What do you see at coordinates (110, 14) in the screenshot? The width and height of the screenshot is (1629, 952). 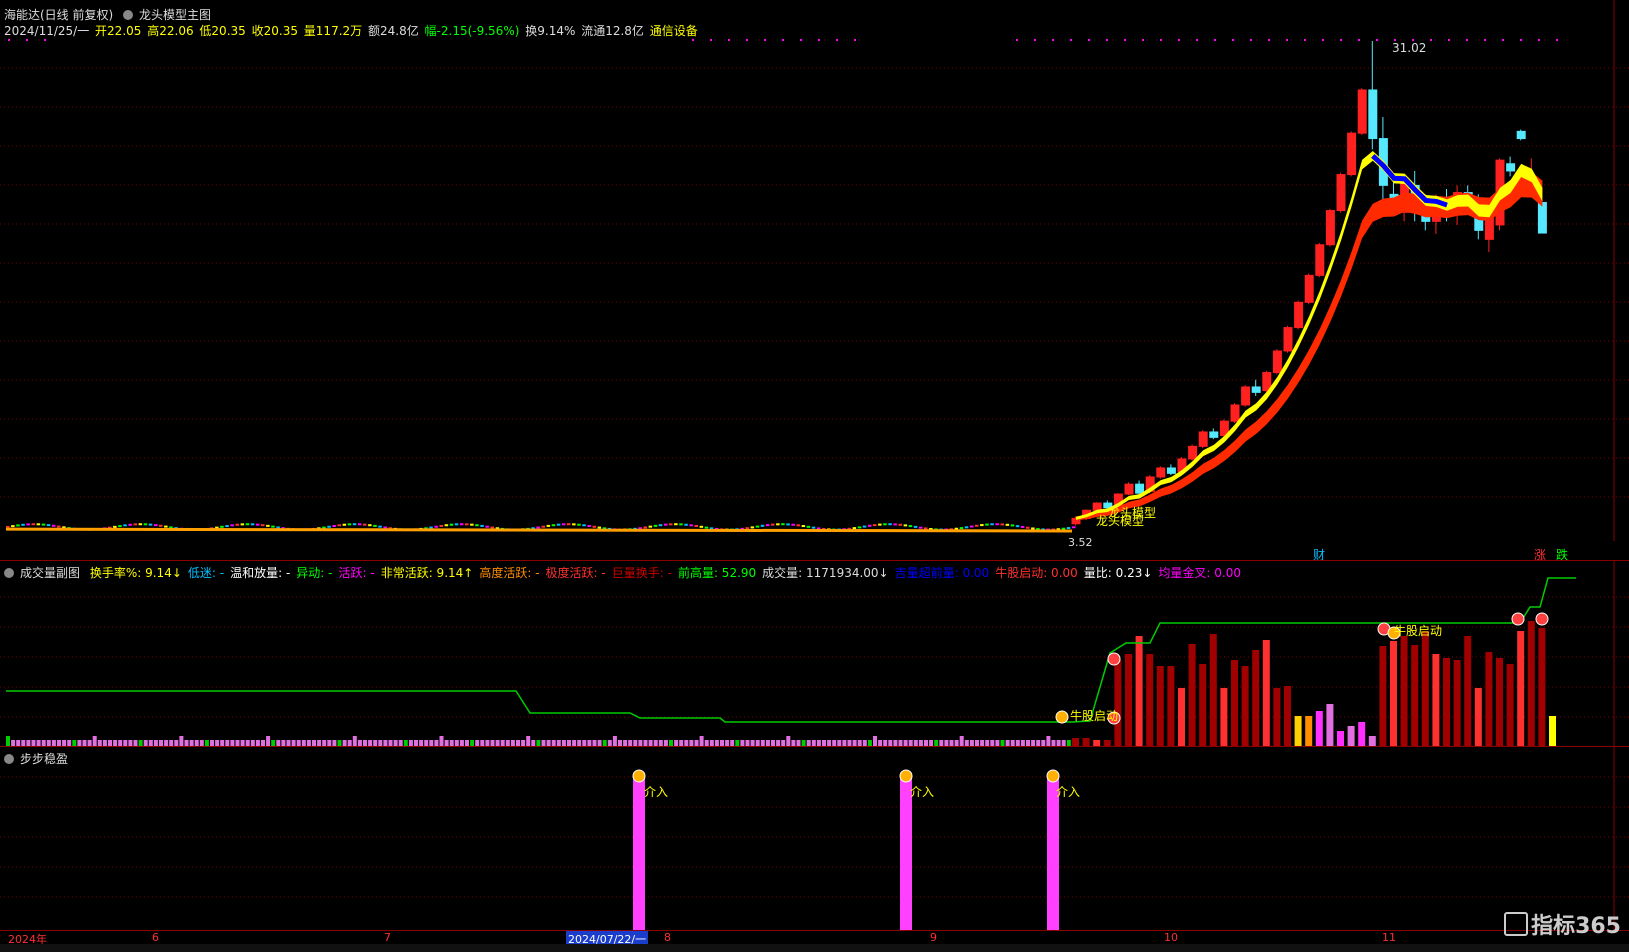 I see `title-row: 海能达(日线 前复权) 龙头模型主图` at bounding box center [110, 14].